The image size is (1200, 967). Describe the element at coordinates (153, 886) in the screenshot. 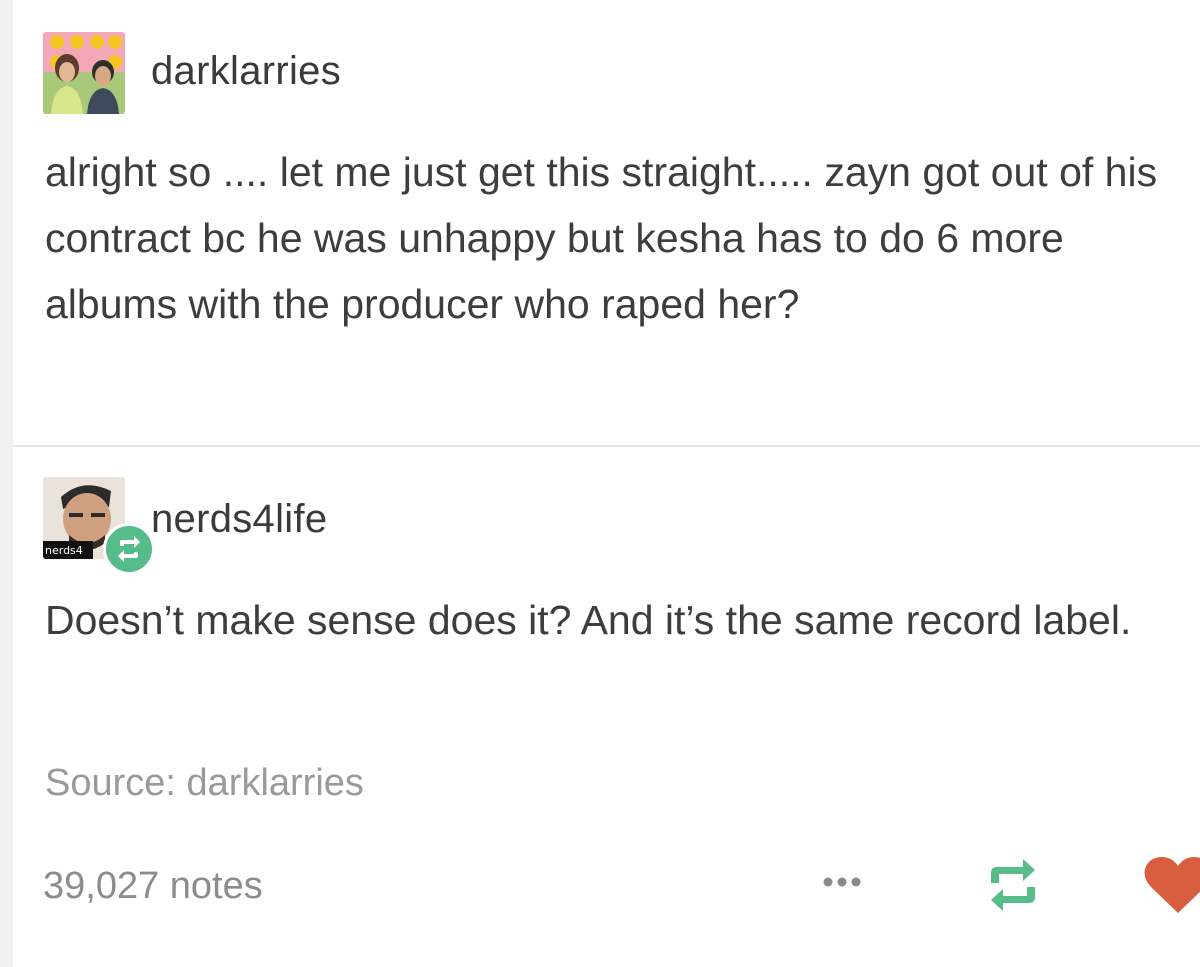

I see `notes-count: 39,027 notes` at that location.